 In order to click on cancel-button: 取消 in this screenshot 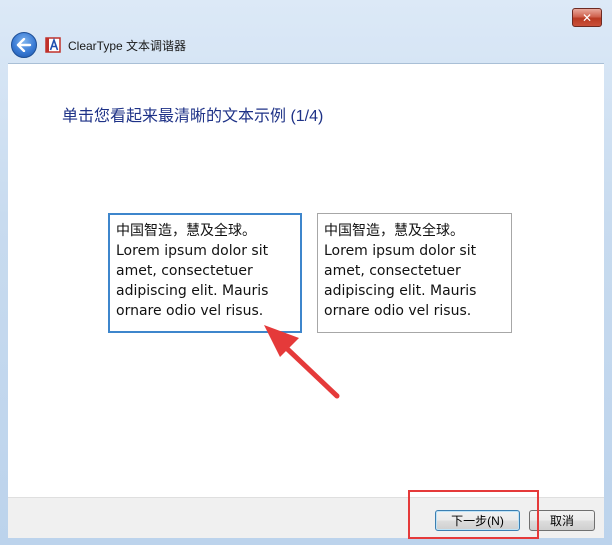, I will do `click(562, 520)`.